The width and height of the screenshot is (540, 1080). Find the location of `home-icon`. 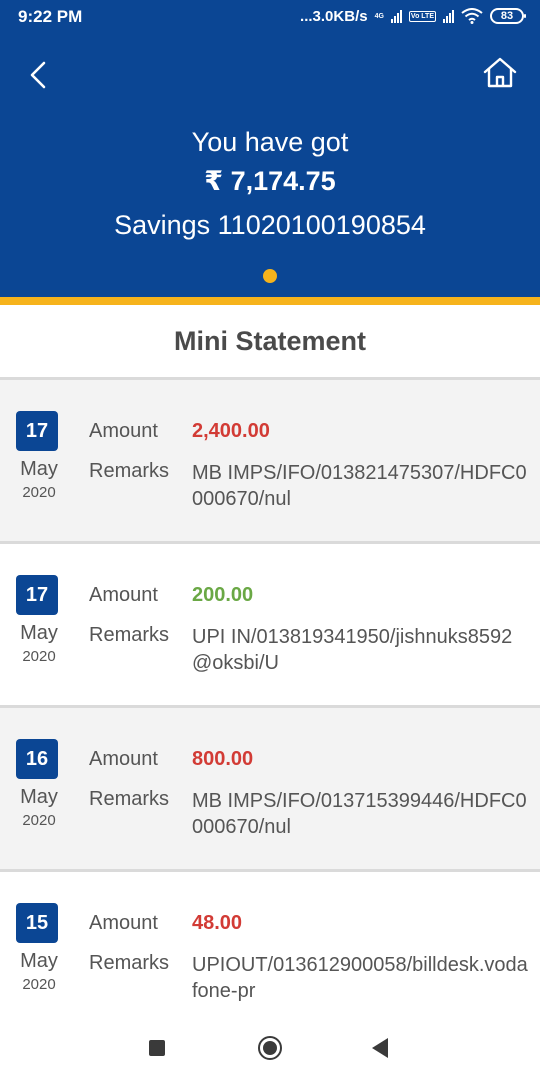

home-icon is located at coordinates (500, 72).